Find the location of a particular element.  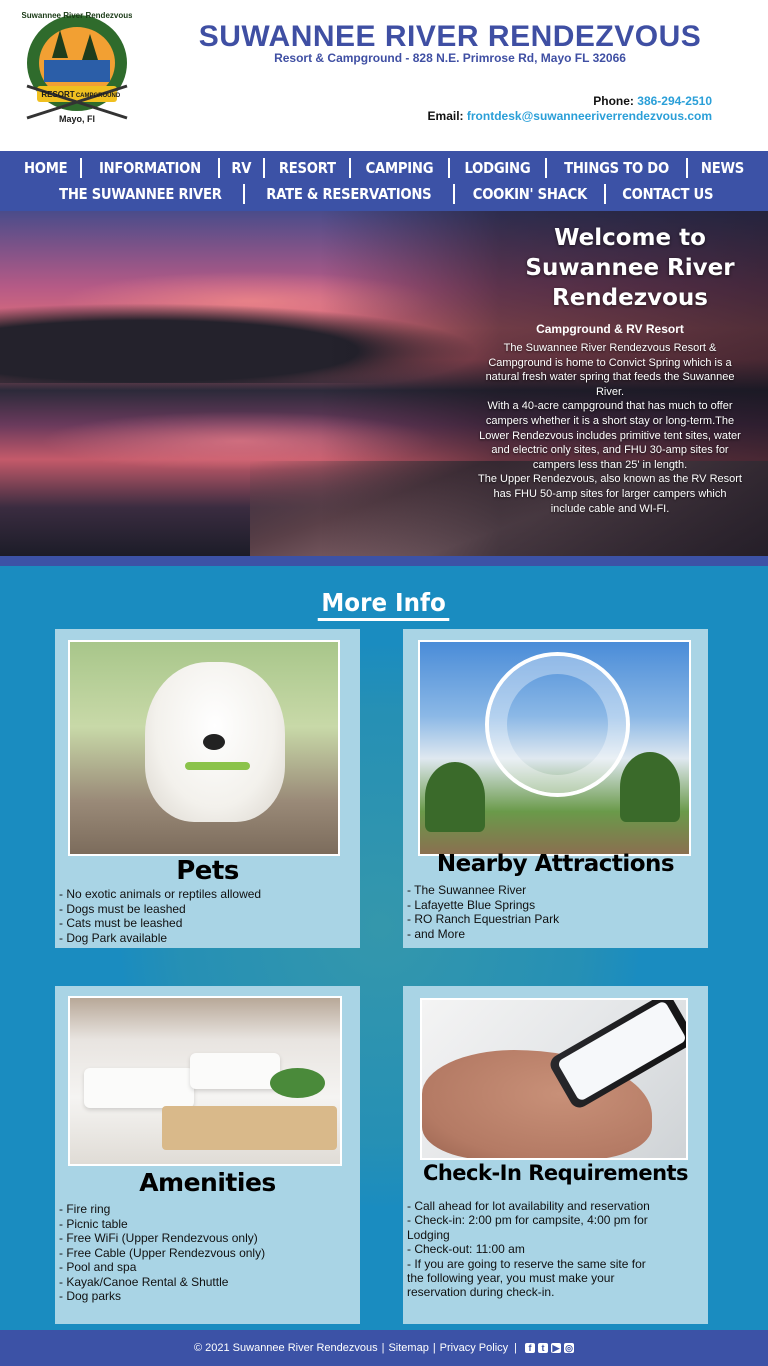

email-label: Email: is located at coordinates (445, 116).